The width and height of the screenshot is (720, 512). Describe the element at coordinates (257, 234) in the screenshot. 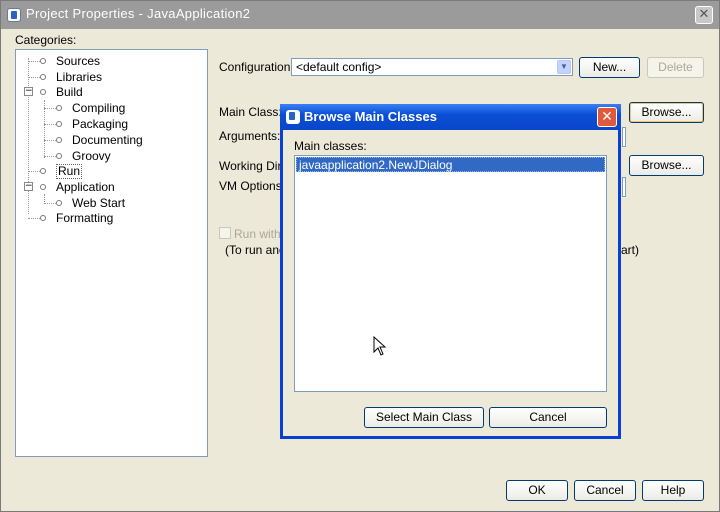

I see `run-with-label: Run with` at that location.